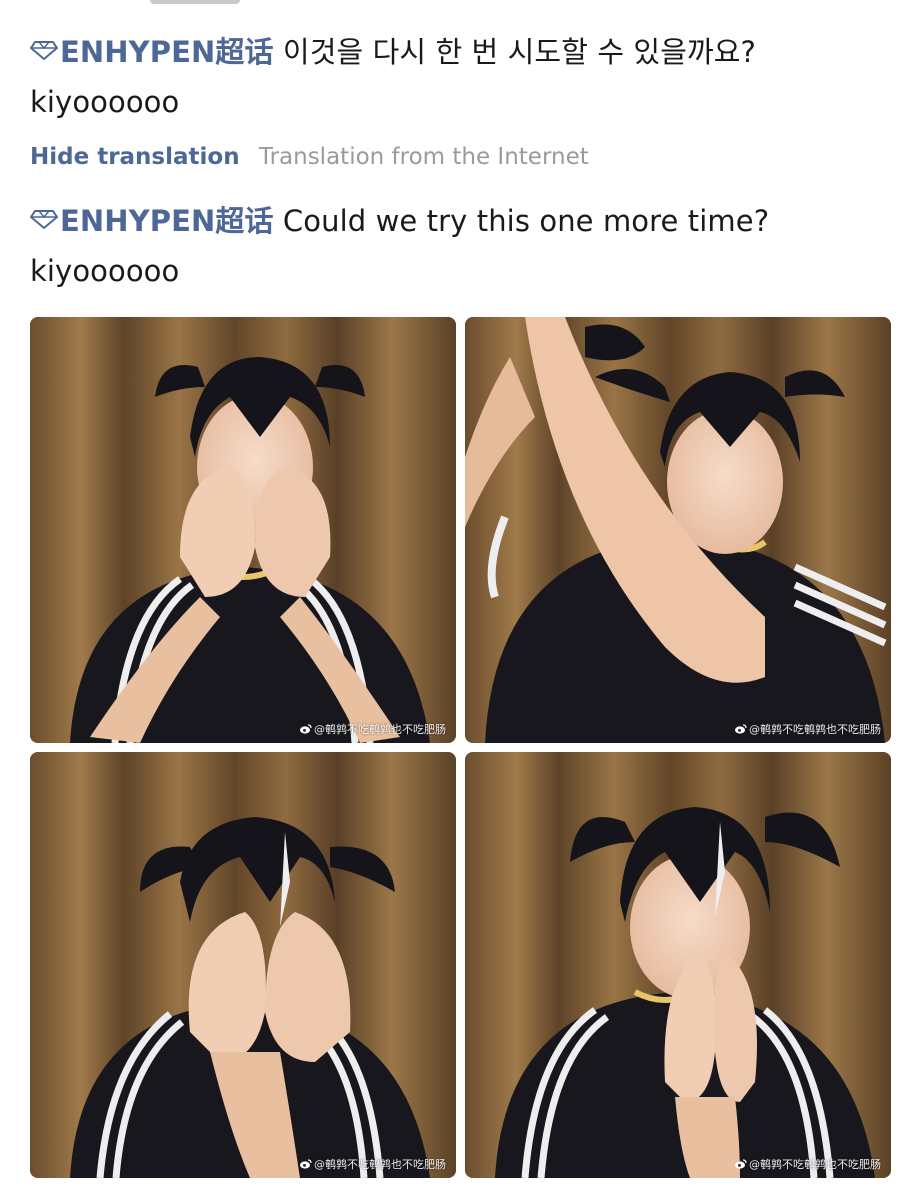  What do you see at coordinates (808, 729) in the screenshot?
I see `photo-2-watermark: @鹌鹑不吃鹌鹑也不吃肥肠` at bounding box center [808, 729].